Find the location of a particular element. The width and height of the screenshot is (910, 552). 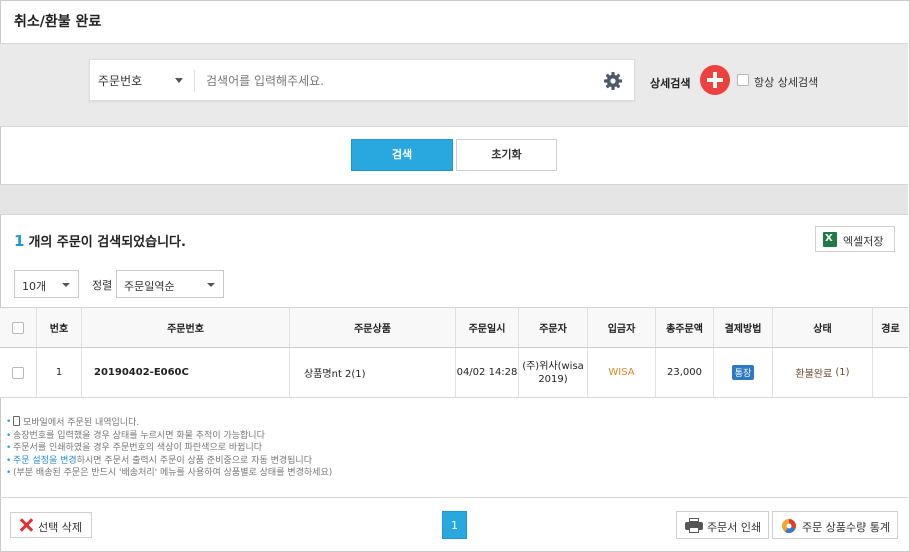

select-all-cell is located at coordinates (18, 327).